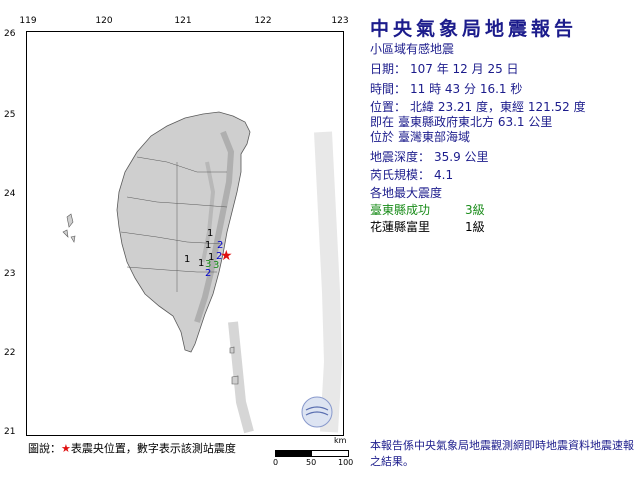 This screenshot has height=480, width=640. What do you see at coordinates (10, 194) in the screenshot?
I see `lat-tick-24: 24` at bounding box center [10, 194].